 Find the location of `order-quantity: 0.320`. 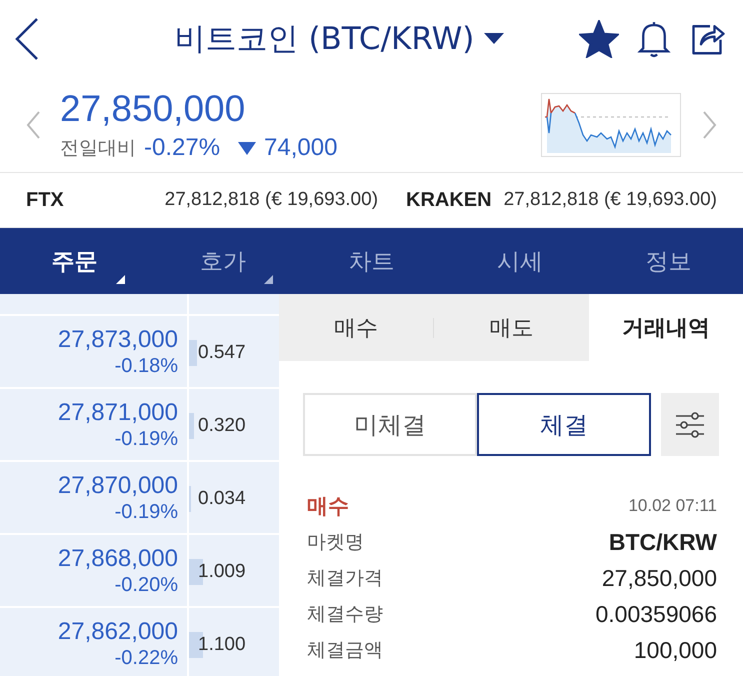

order-quantity: 0.320 is located at coordinates (222, 425).